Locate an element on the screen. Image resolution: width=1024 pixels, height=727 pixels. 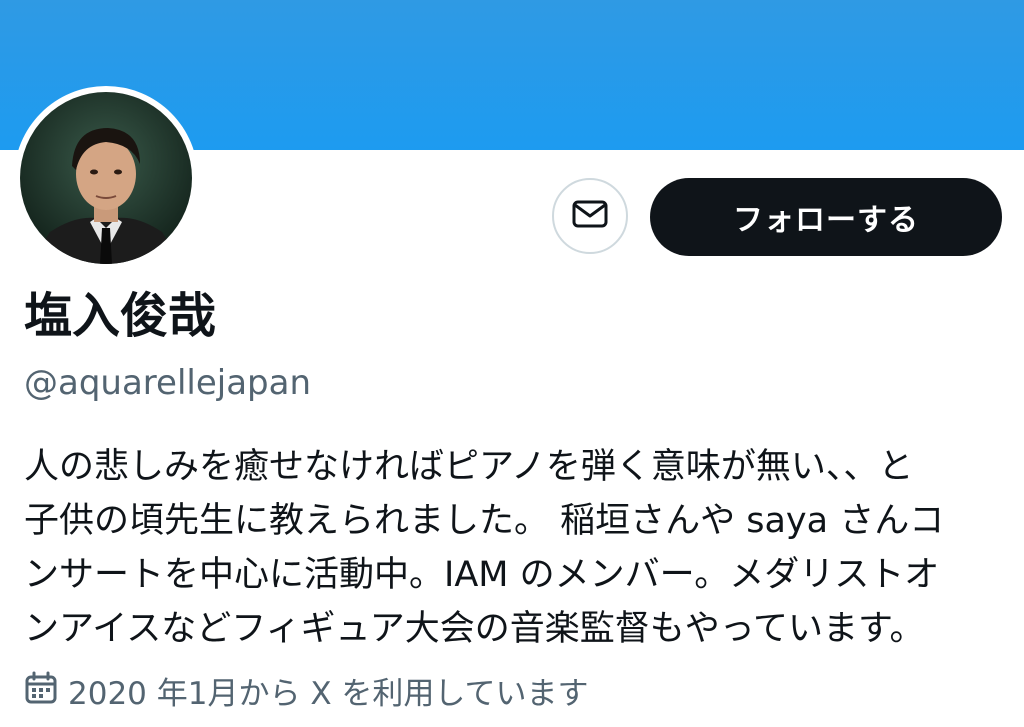
avatar-photo is located at coordinates (106, 178).